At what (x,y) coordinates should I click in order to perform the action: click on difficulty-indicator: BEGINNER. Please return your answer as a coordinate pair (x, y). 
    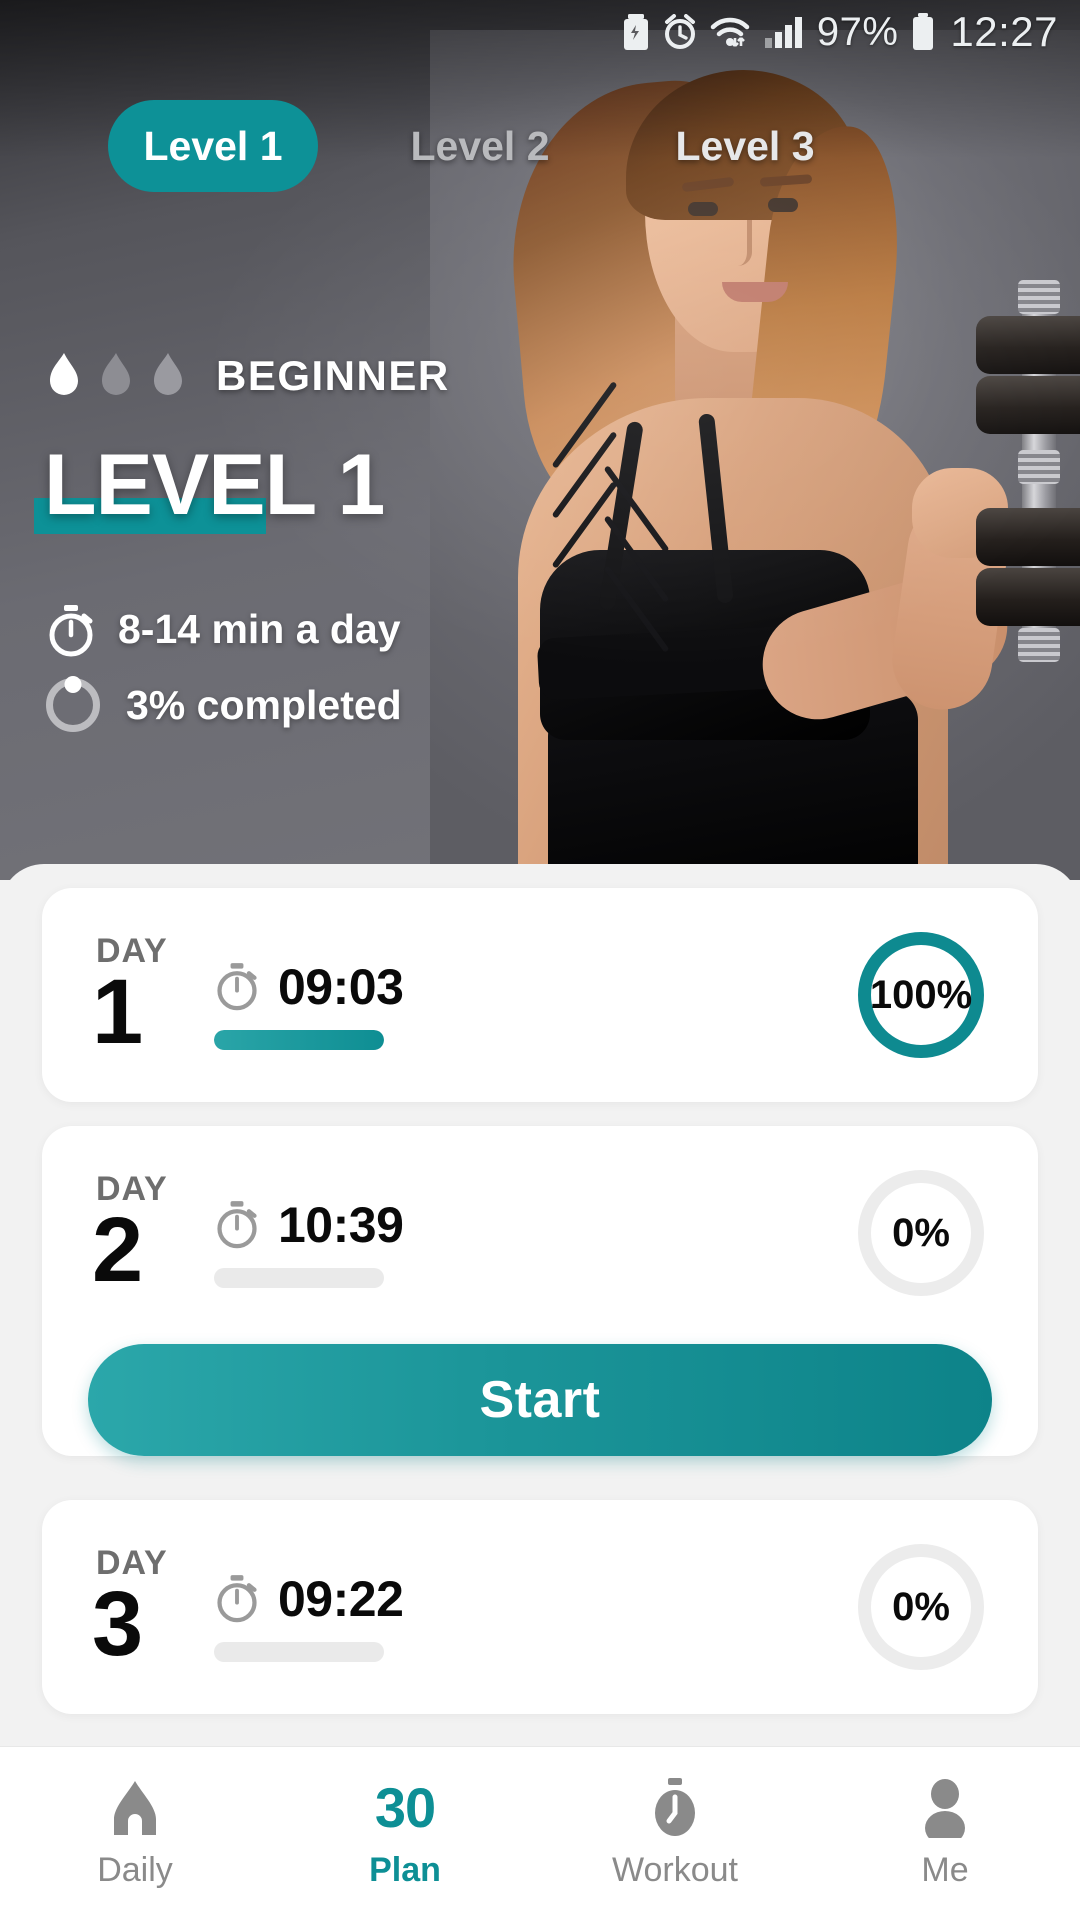
    Looking at the image, I should click on (248, 376).